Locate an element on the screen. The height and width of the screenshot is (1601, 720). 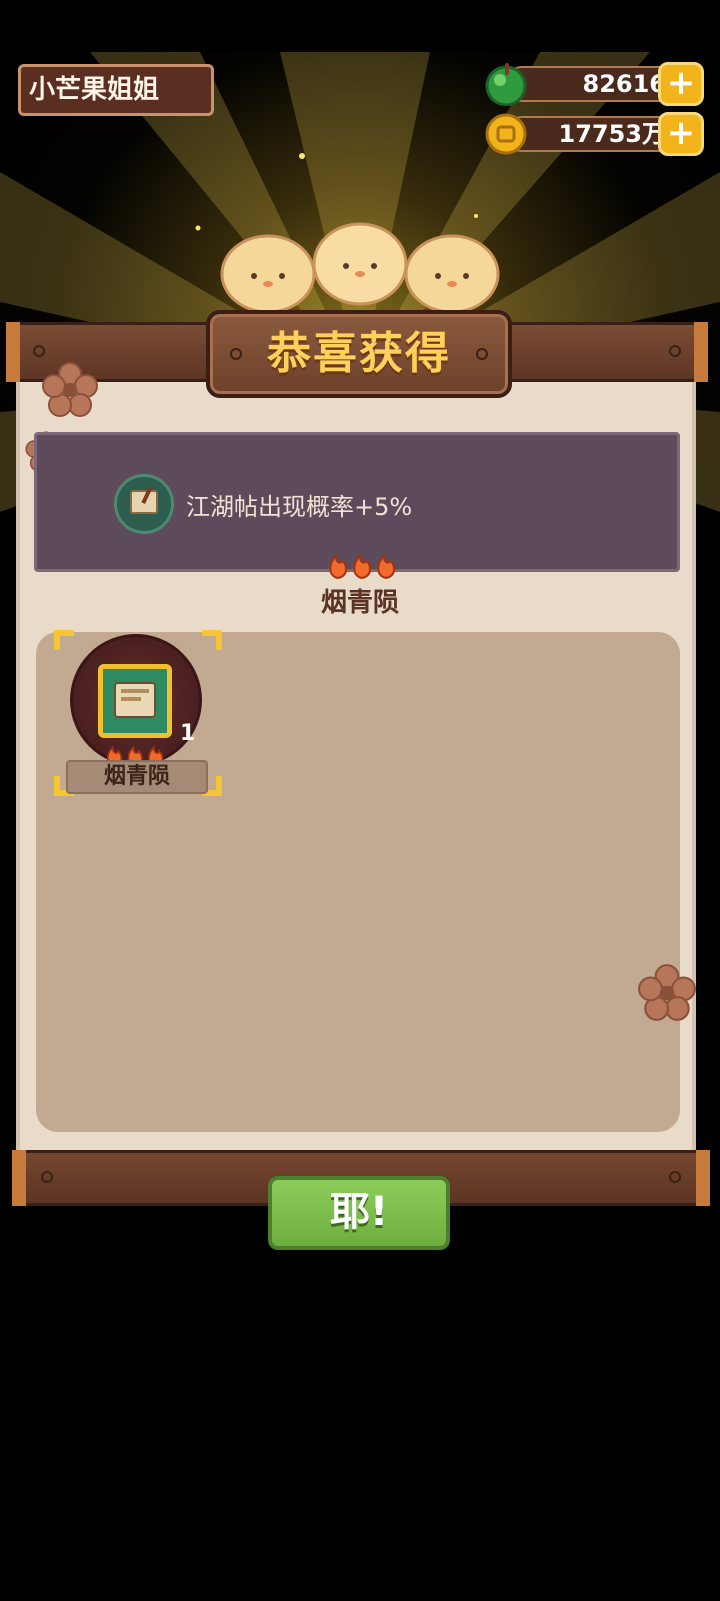
green-apple-icon is located at coordinates (506, 84).